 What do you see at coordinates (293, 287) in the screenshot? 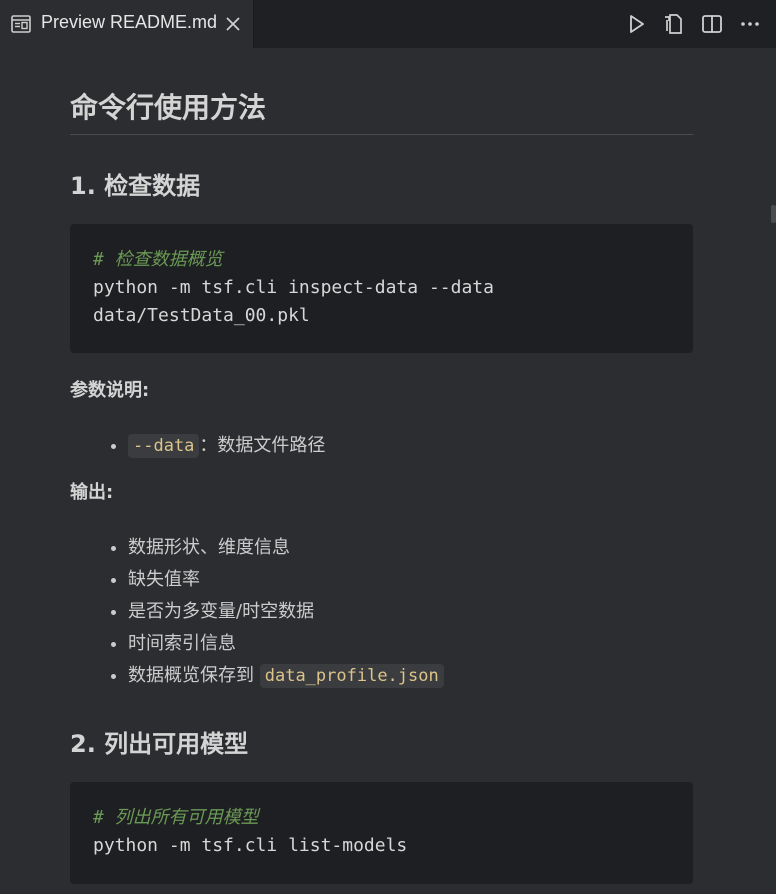
I see `code-line: python -m tsf.cli inspect-data --data` at bounding box center [293, 287].